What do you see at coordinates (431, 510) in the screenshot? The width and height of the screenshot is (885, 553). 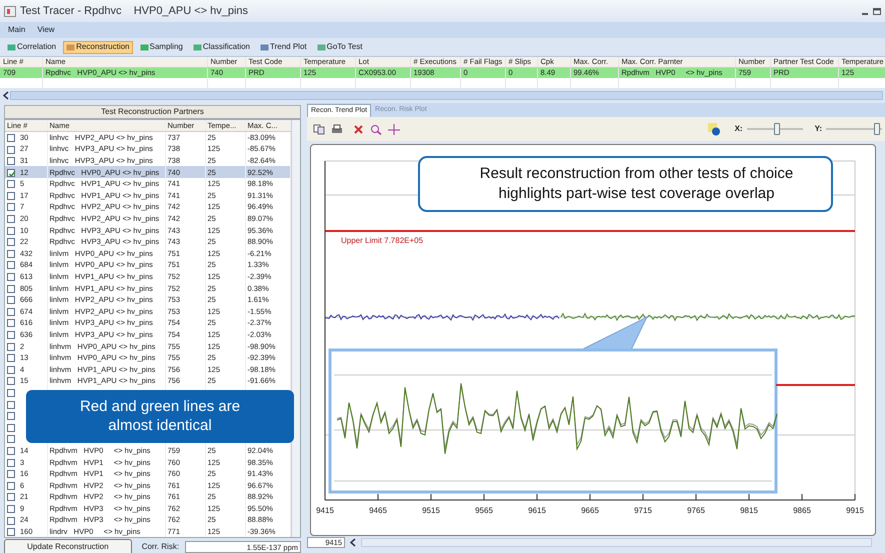 I see `axis-label: 9515` at bounding box center [431, 510].